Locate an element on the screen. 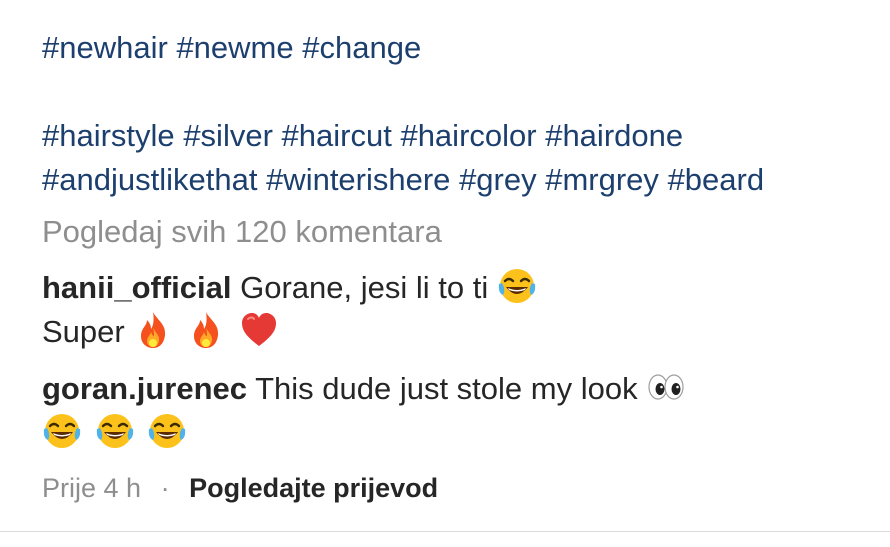 The height and width of the screenshot is (547, 890). comment-meta: Prije 4 h · Pogledajte prijevod is located at coordinates (240, 488).